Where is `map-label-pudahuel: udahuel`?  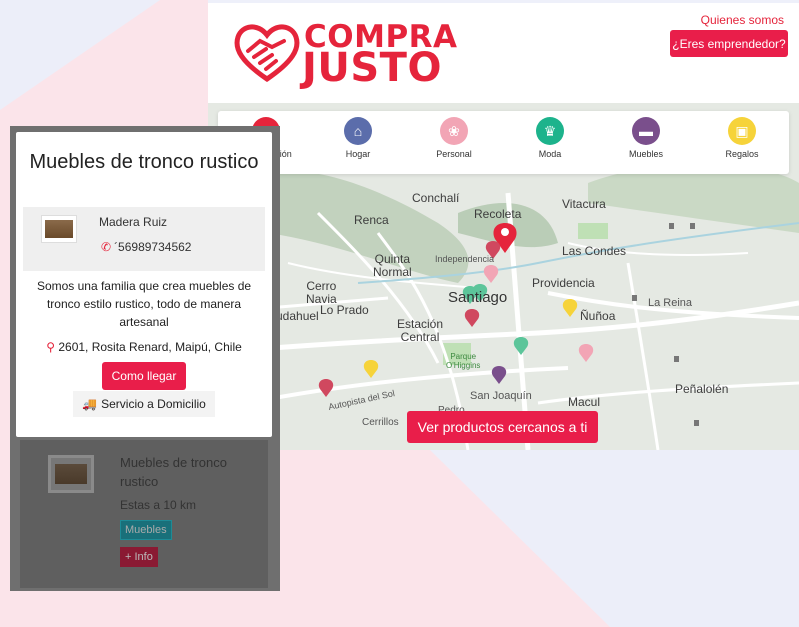 map-label-pudahuel: udahuel is located at coordinates (297, 316).